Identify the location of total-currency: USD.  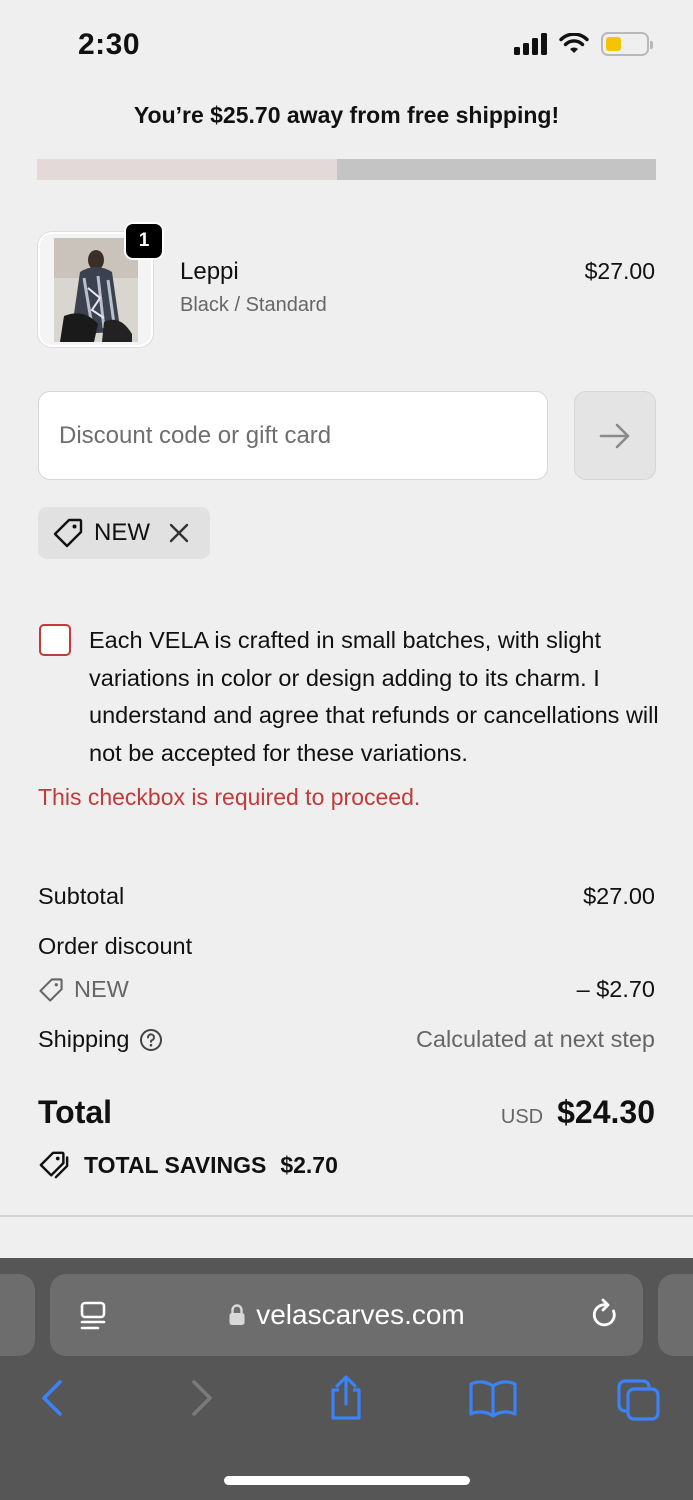
(522, 1117).